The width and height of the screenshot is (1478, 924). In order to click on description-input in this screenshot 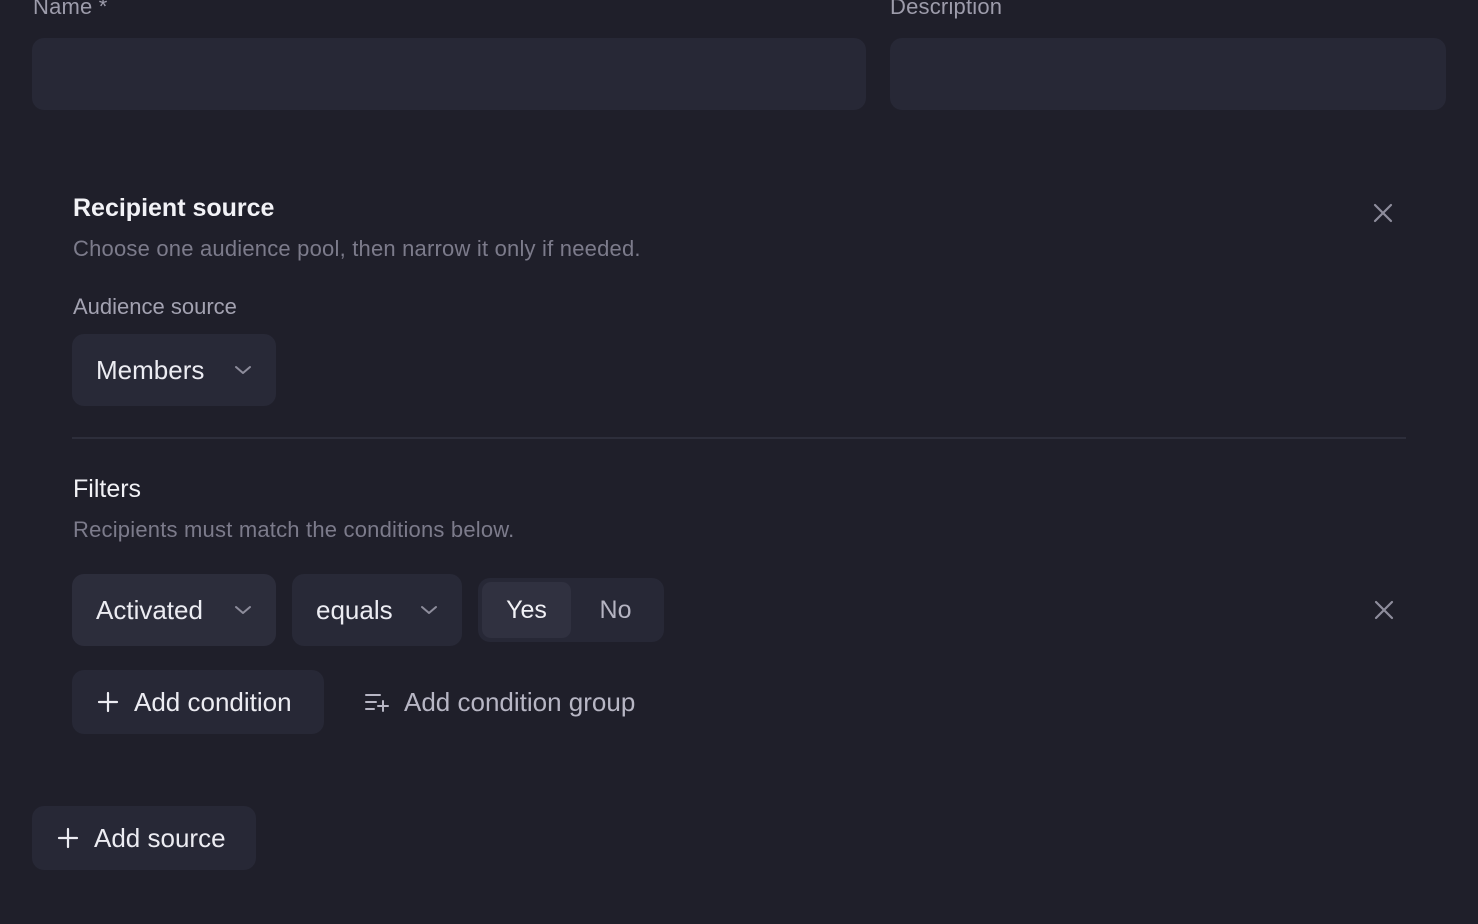, I will do `click(1168, 74)`.